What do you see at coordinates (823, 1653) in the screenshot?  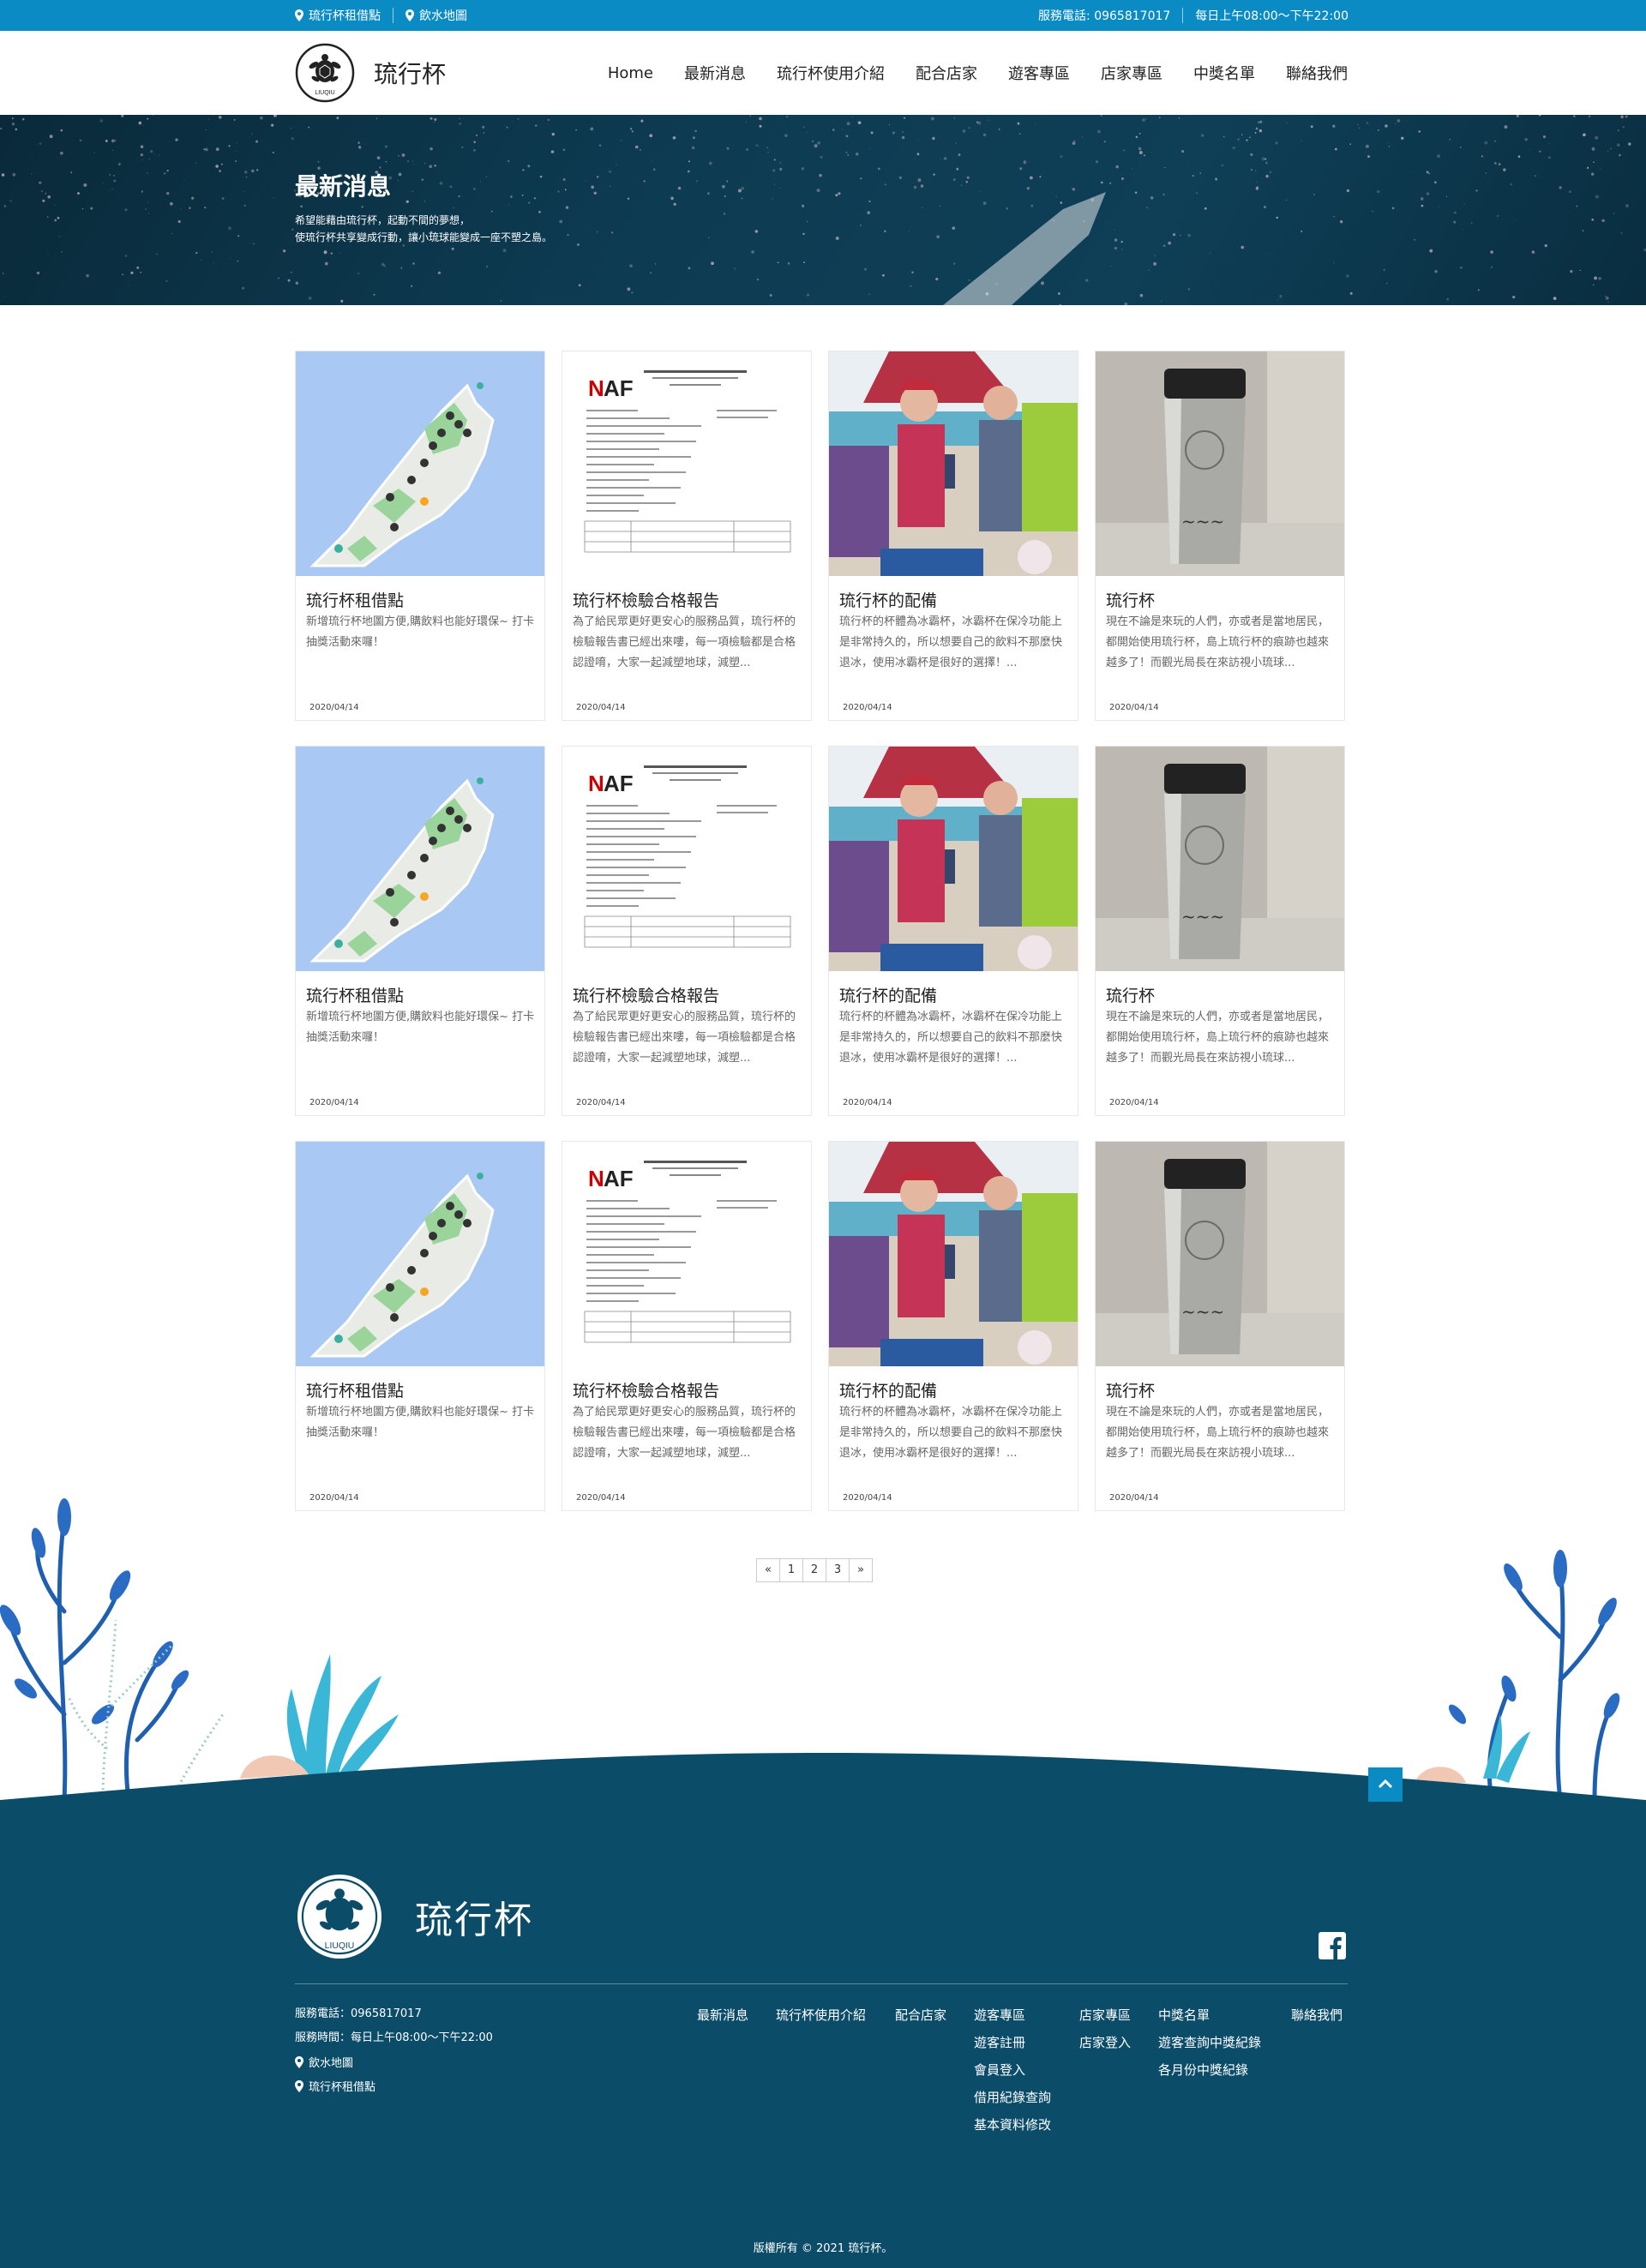 I see `seaweed-wave-decoration` at bounding box center [823, 1653].